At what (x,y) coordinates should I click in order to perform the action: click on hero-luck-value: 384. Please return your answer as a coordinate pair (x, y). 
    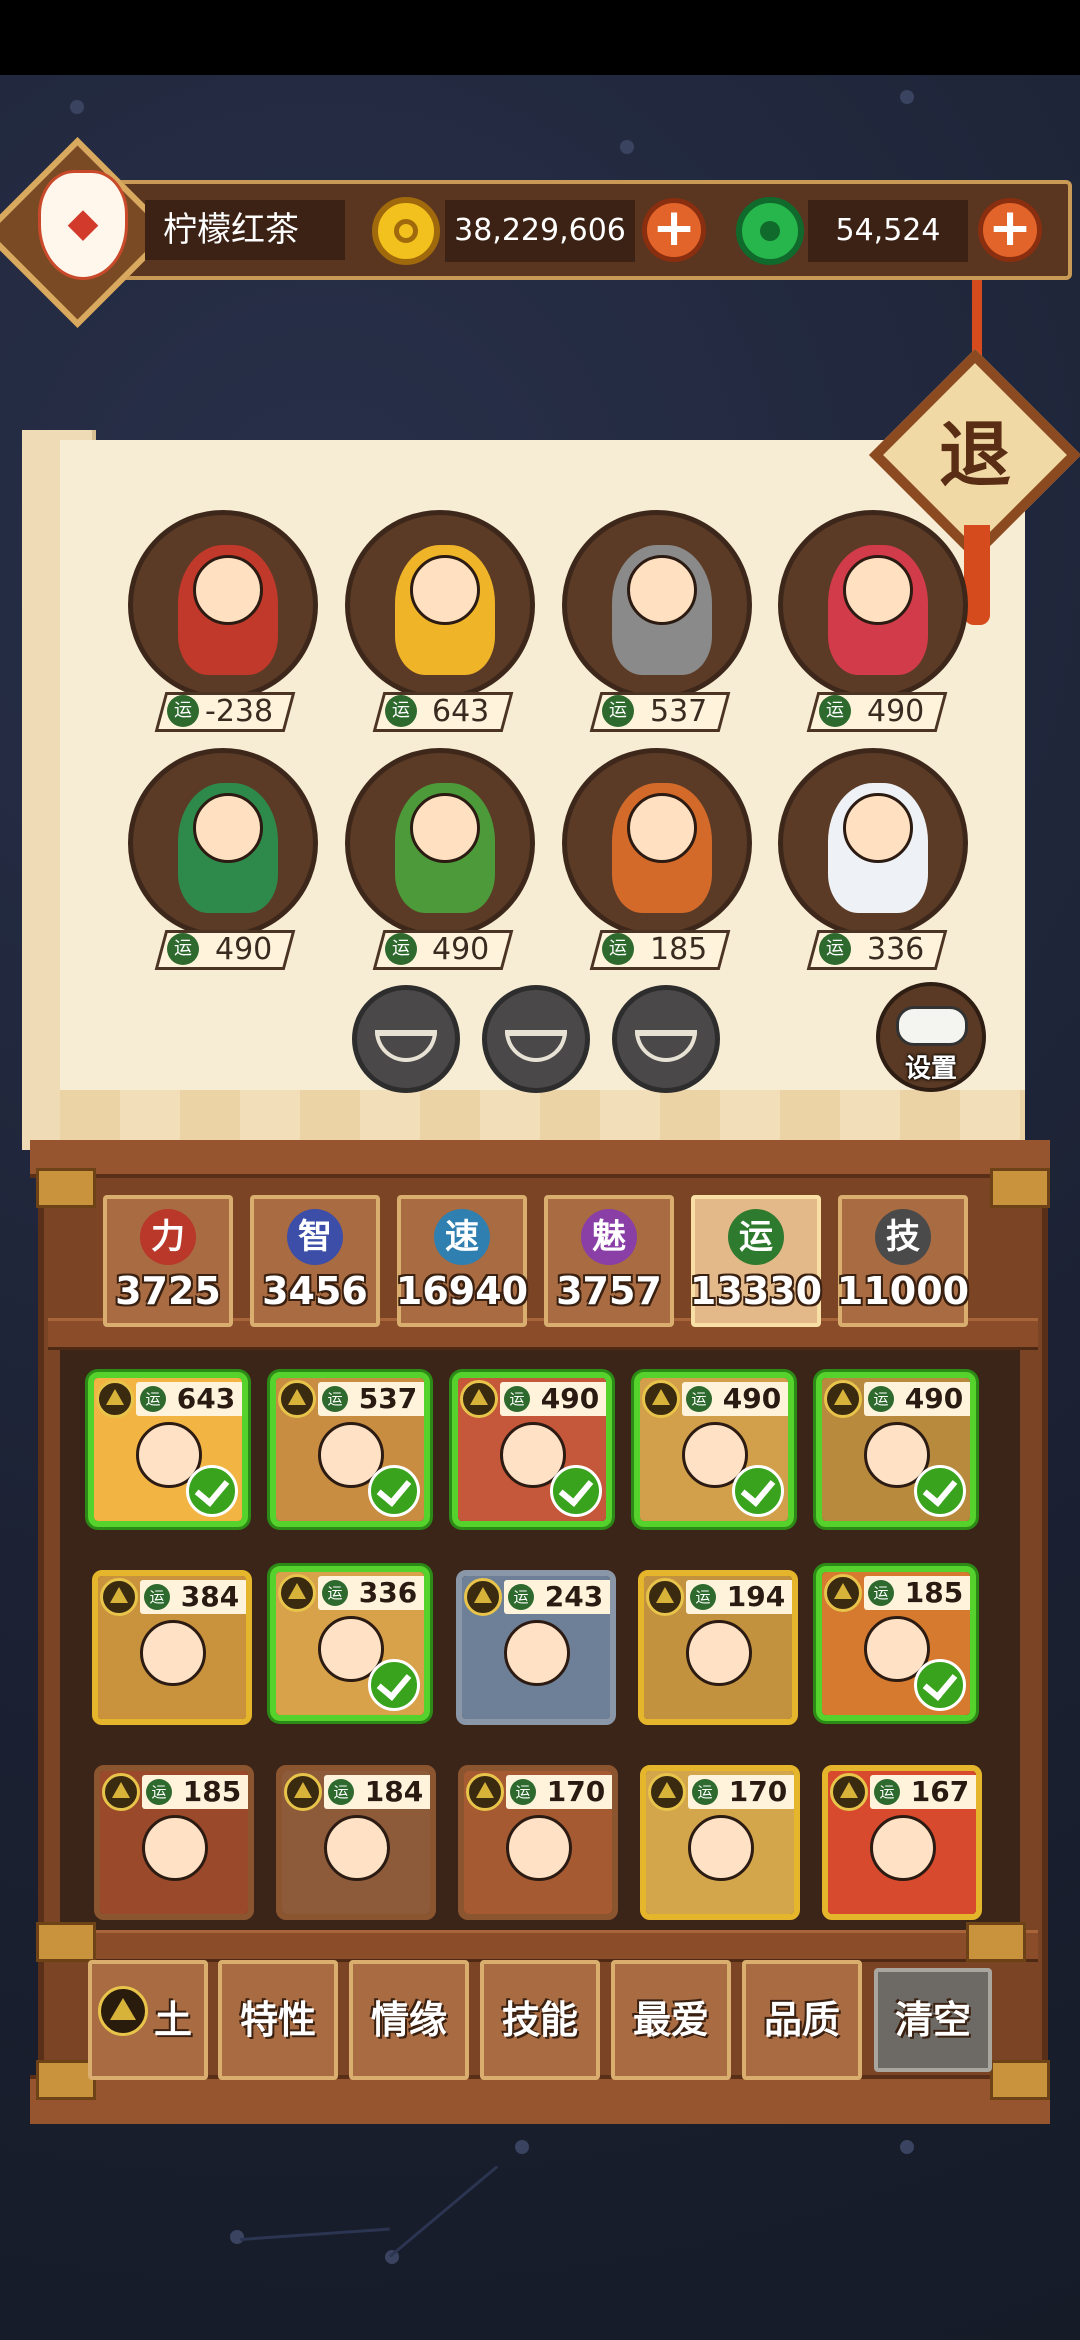
    Looking at the image, I should click on (210, 1596).